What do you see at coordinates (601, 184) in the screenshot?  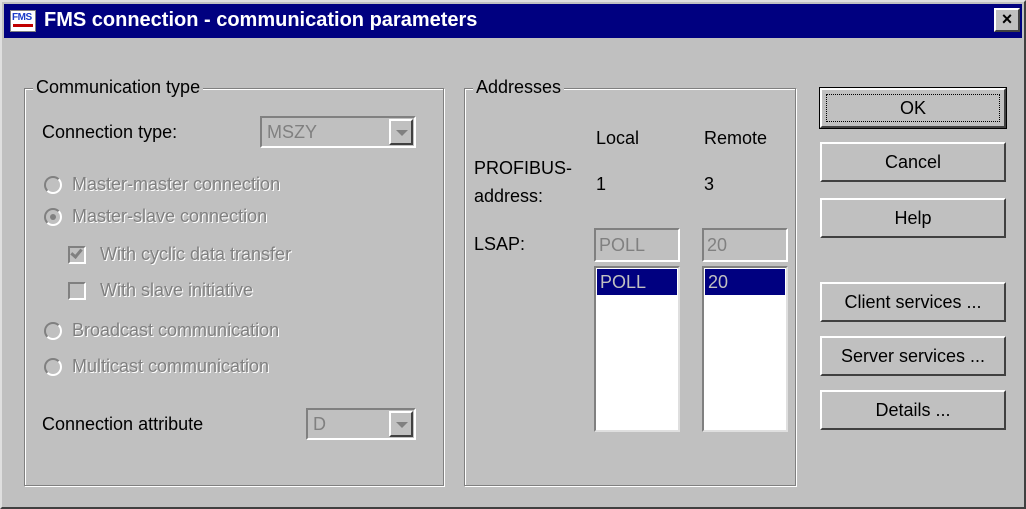 I see `local-profibus-address: 1` at bounding box center [601, 184].